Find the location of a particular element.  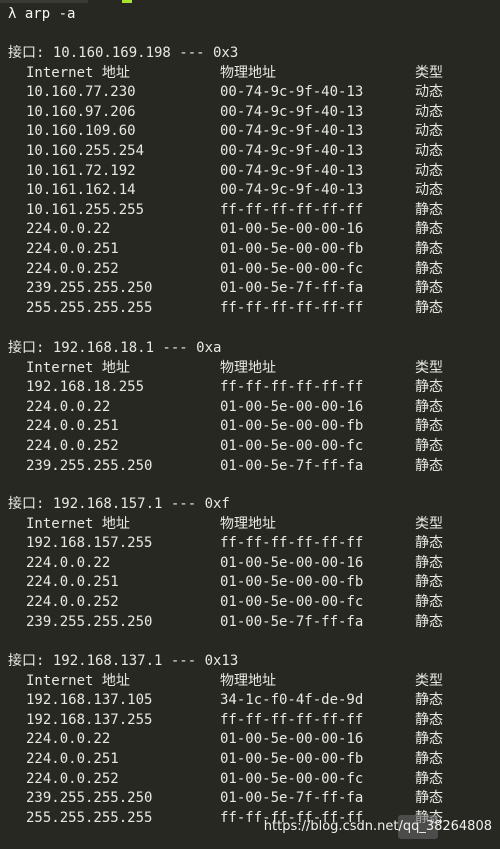

arp-row-mac: 34-1c-f0-4f-de-9d is located at coordinates (292, 700).